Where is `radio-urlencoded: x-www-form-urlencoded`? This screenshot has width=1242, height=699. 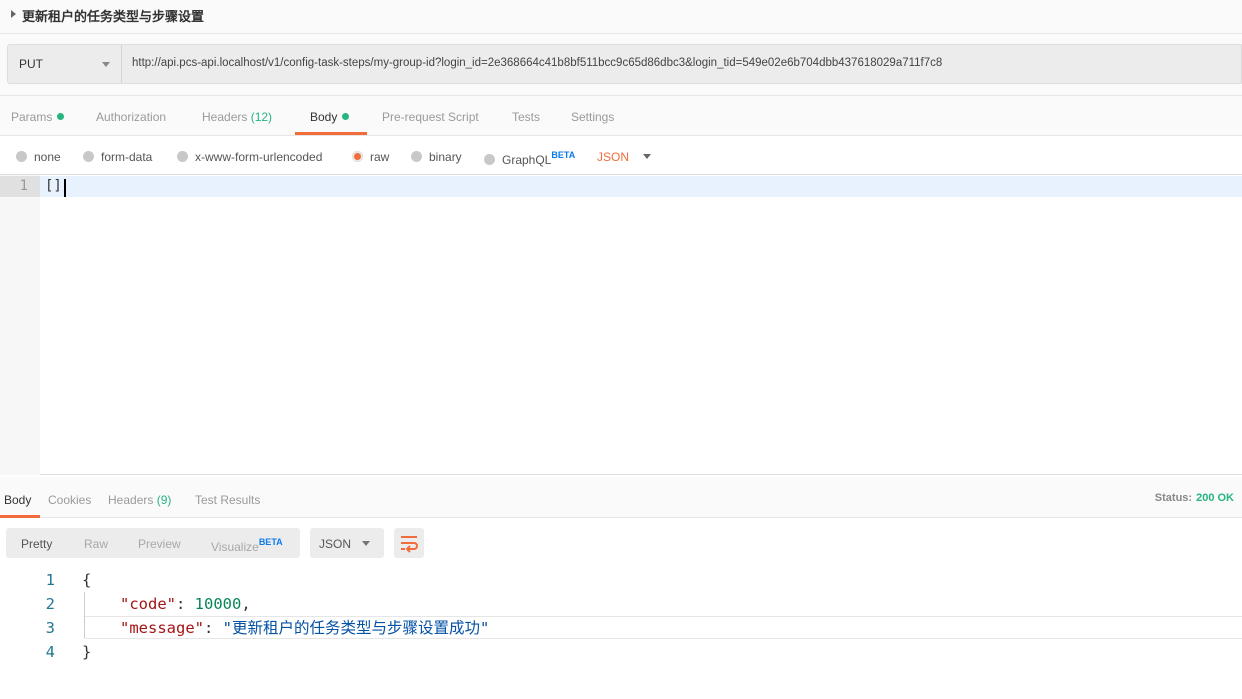 radio-urlencoded: x-www-form-urlencoded is located at coordinates (249, 157).